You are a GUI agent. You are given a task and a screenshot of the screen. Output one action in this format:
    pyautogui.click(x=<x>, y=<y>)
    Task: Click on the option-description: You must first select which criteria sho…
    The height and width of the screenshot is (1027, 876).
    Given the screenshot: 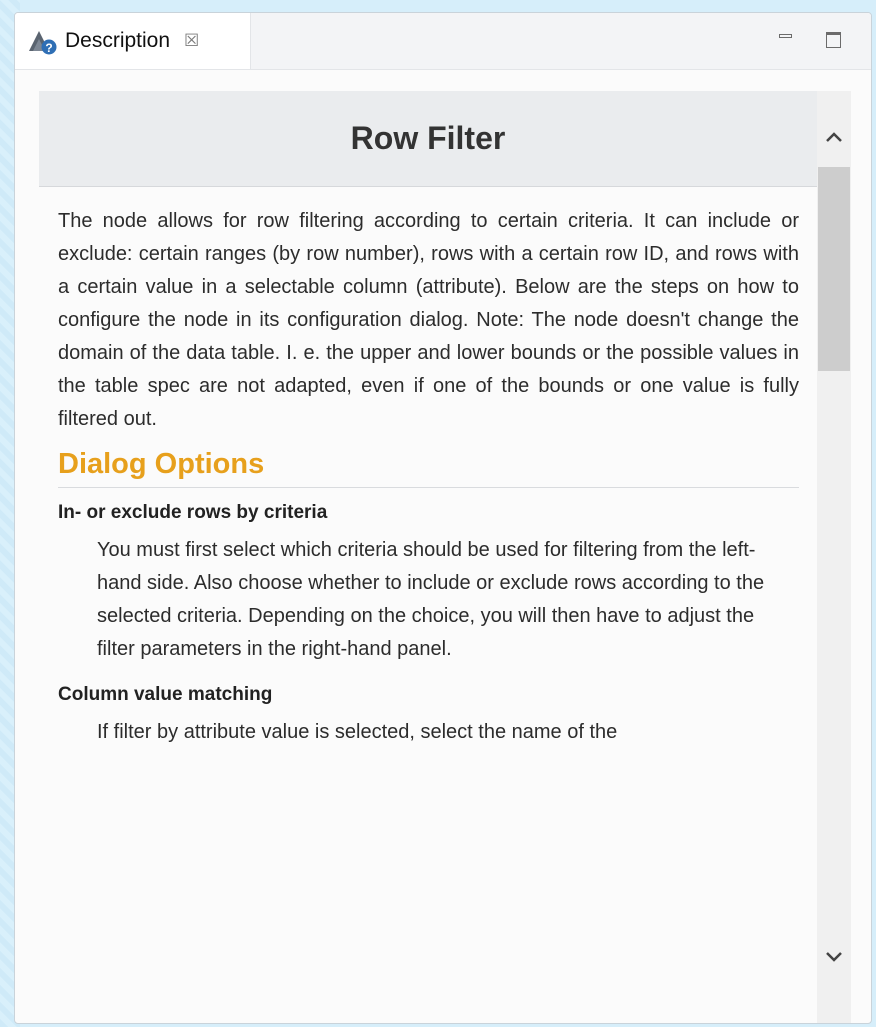 What is the action you would take?
    pyautogui.click(x=431, y=599)
    